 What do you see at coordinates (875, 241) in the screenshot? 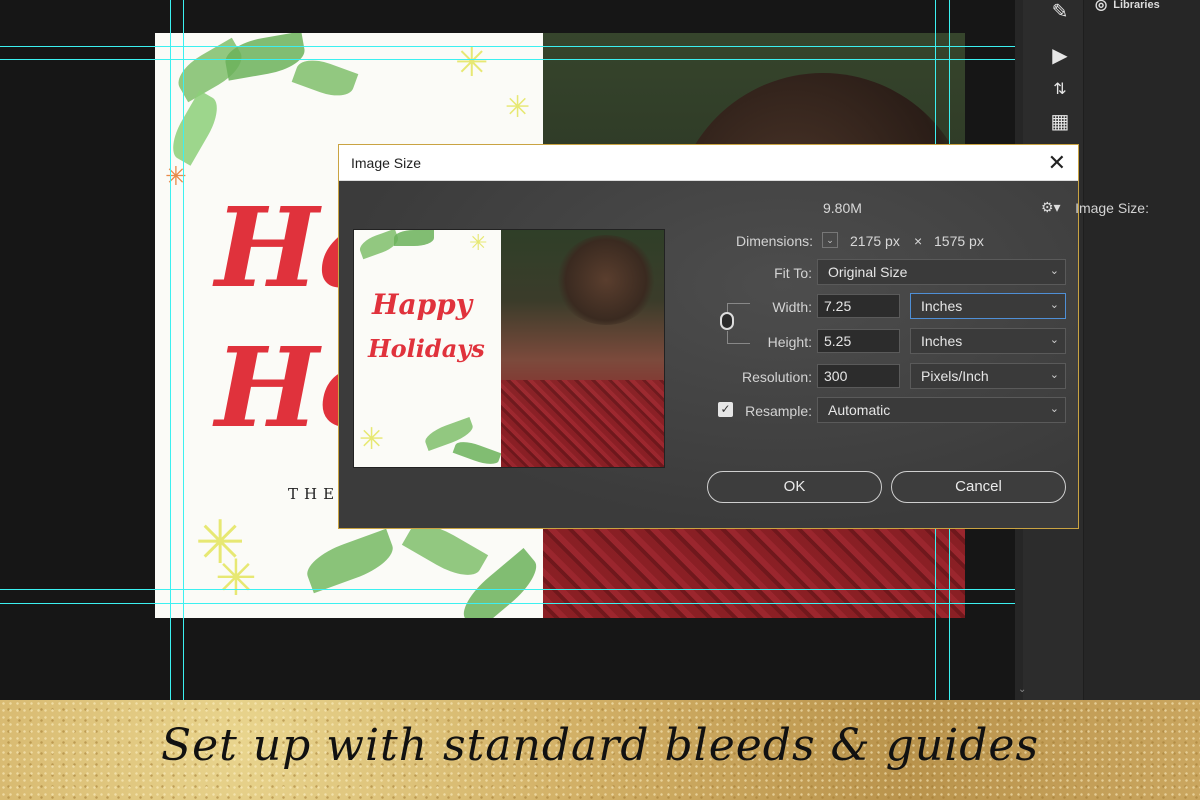
I see `dimensions-width: 2175 px` at bounding box center [875, 241].